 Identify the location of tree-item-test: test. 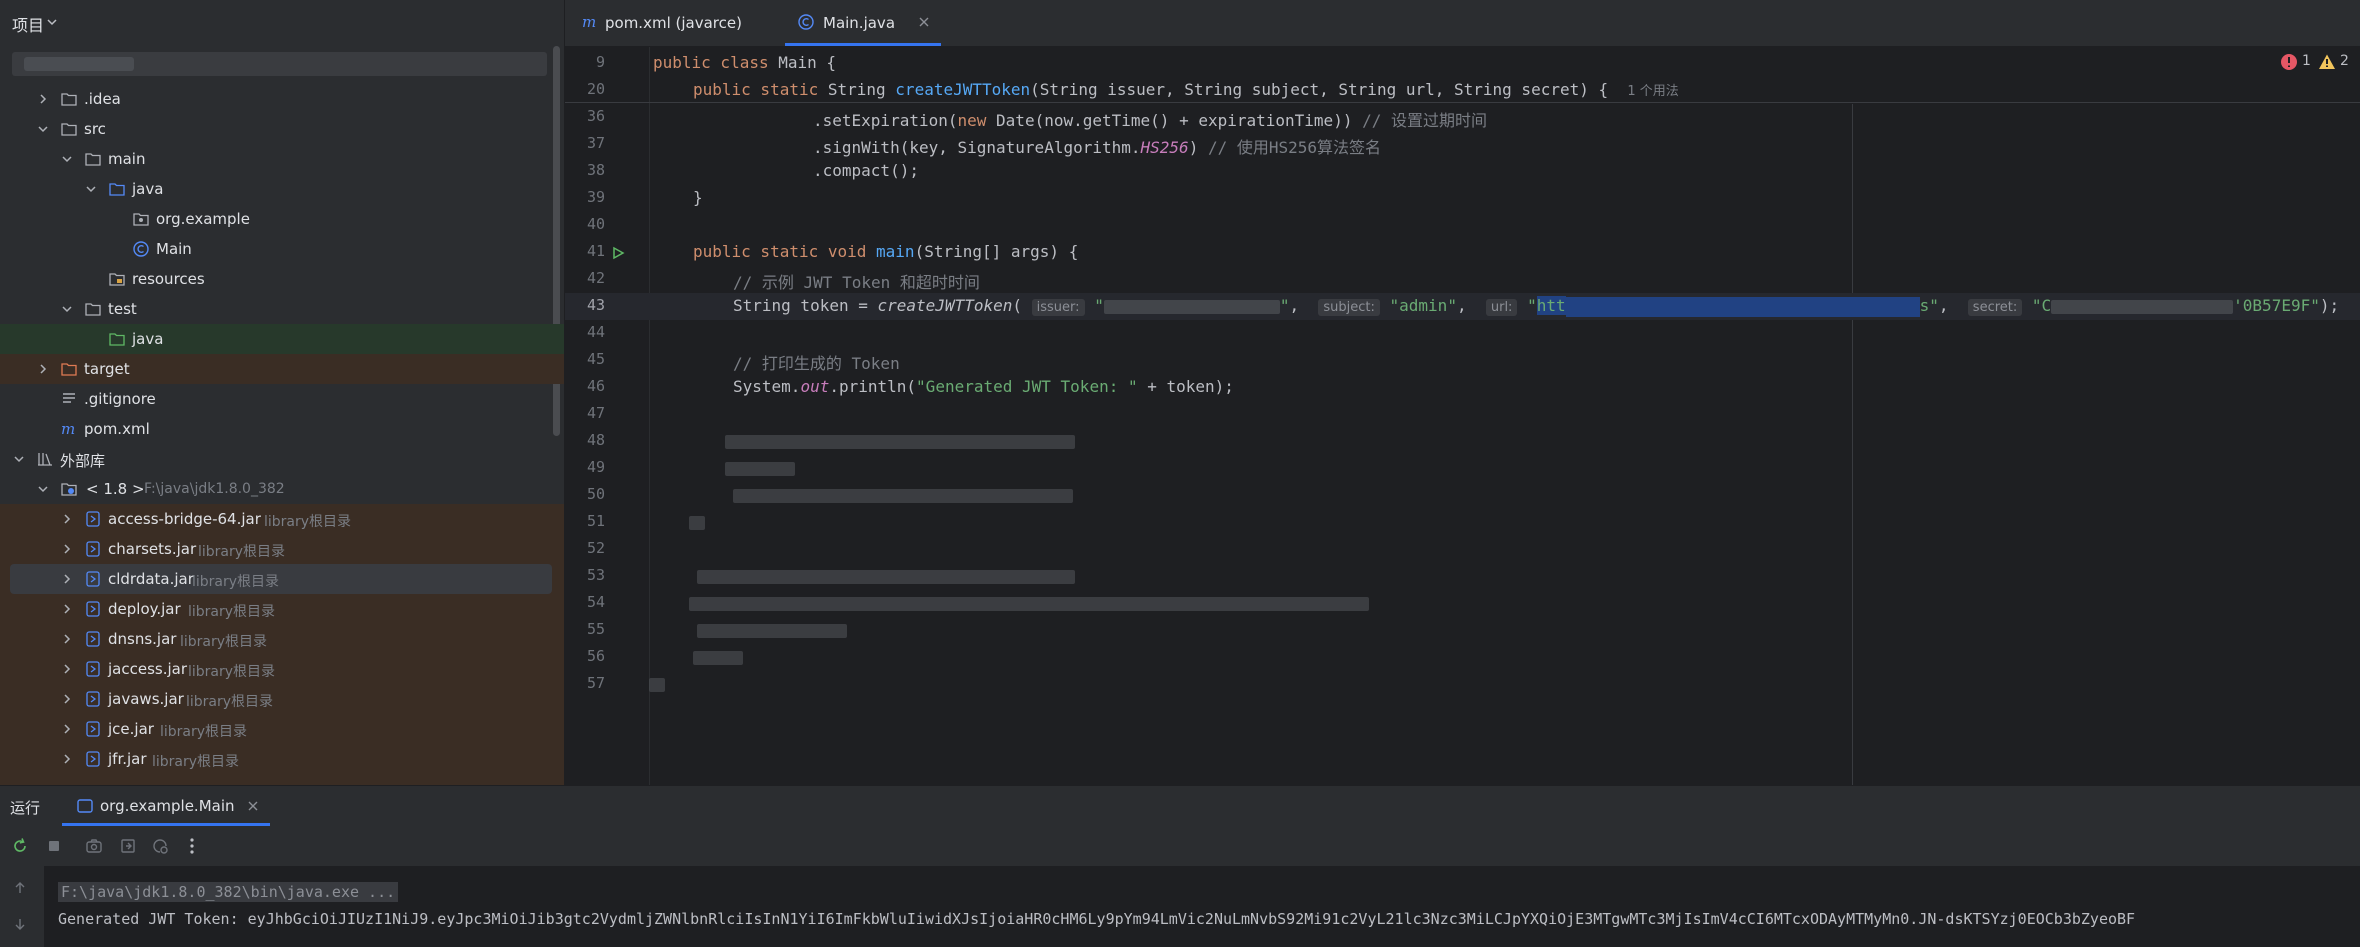
(282, 309).